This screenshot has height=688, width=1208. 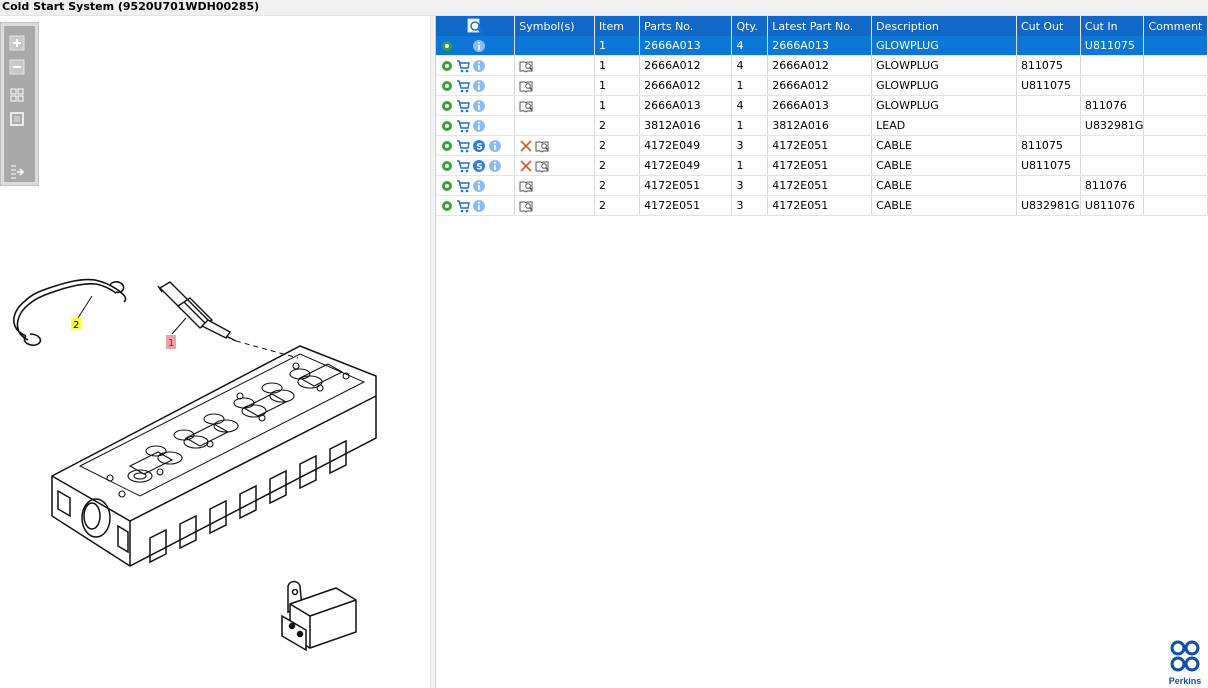 I want to click on export-icon, so click(x=18, y=172).